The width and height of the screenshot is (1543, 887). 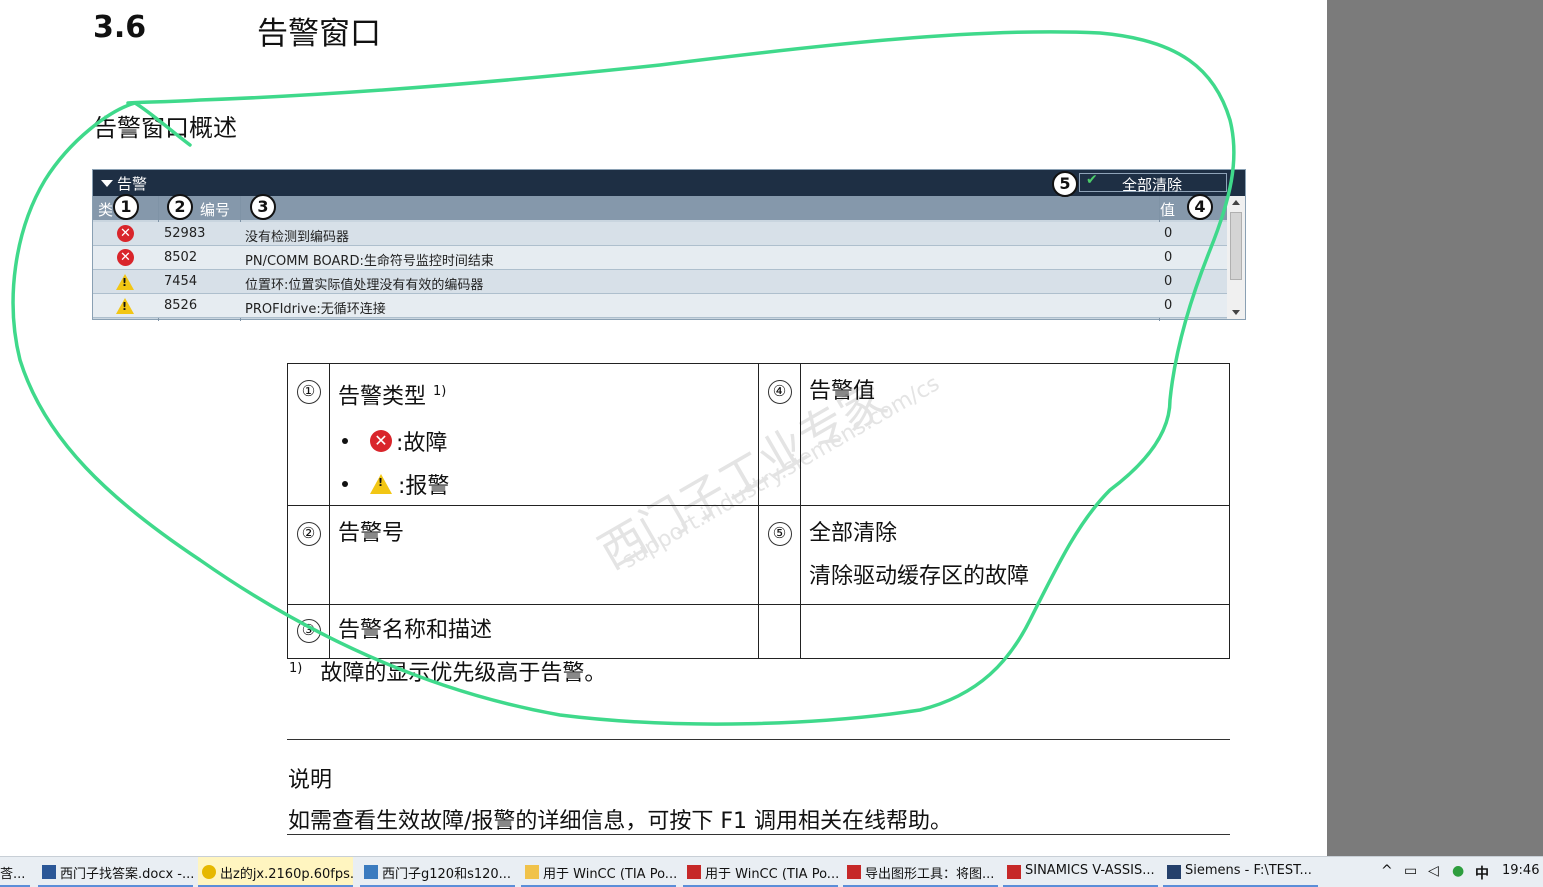 What do you see at coordinates (180, 207) in the screenshot?
I see `callout-2: 2` at bounding box center [180, 207].